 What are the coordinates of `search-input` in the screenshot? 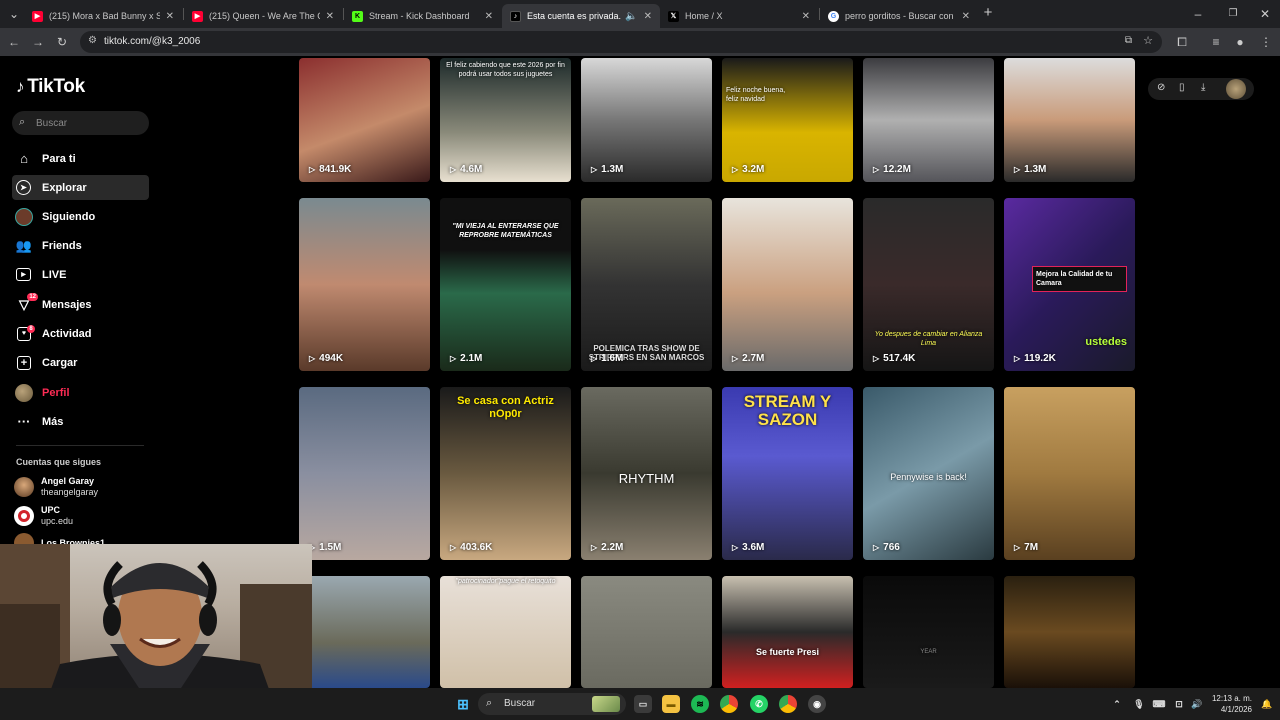 It's located at (88, 123).